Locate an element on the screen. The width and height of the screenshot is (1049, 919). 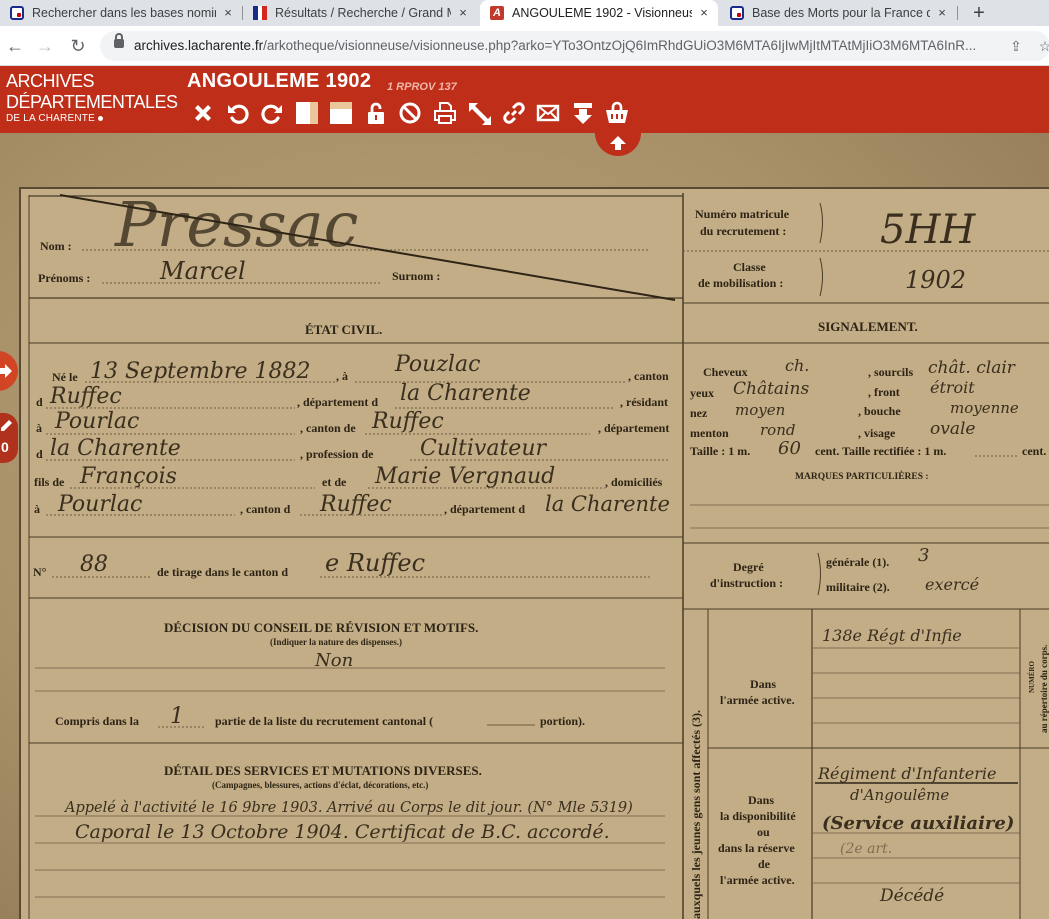
rotate-right-icon is located at coordinates (272, 113).